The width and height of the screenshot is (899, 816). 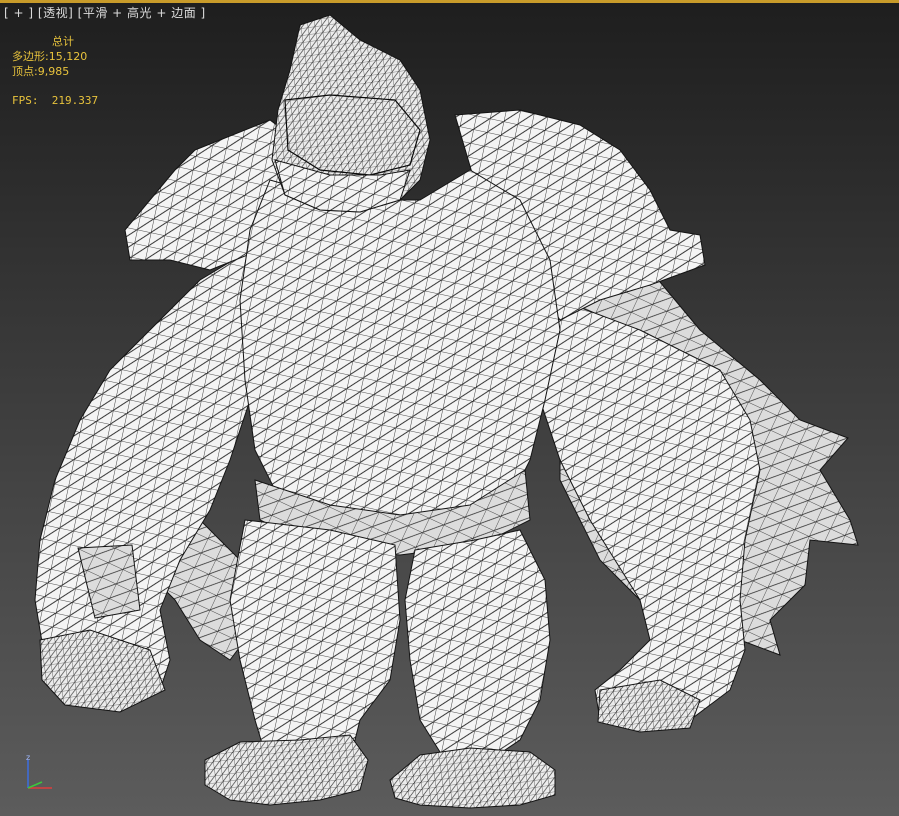 I want to click on z-axis-label: z, so click(x=28, y=757).